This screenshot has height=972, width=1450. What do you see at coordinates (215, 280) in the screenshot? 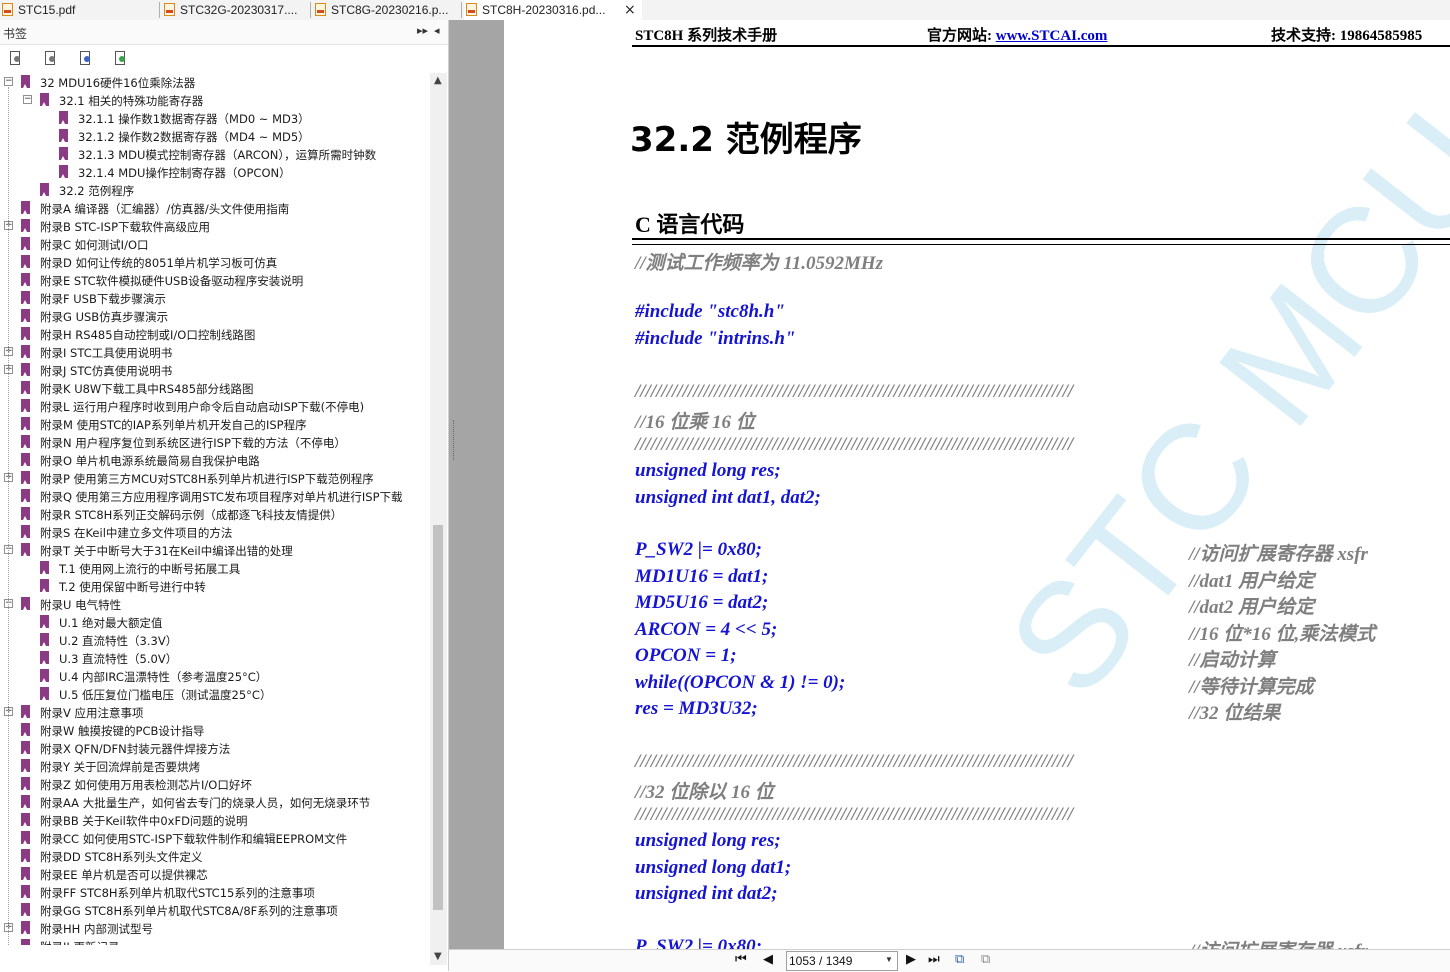
I see `bookmark-item: 附录E STC软件模拟硬件USB设备驱动程序安装说明` at bounding box center [215, 280].